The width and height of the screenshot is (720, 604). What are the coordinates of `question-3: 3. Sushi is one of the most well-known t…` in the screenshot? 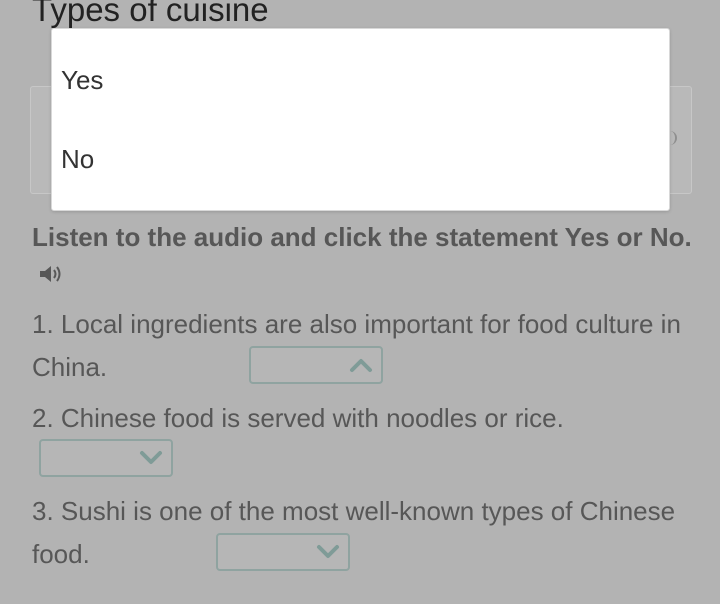 It's located at (362, 533).